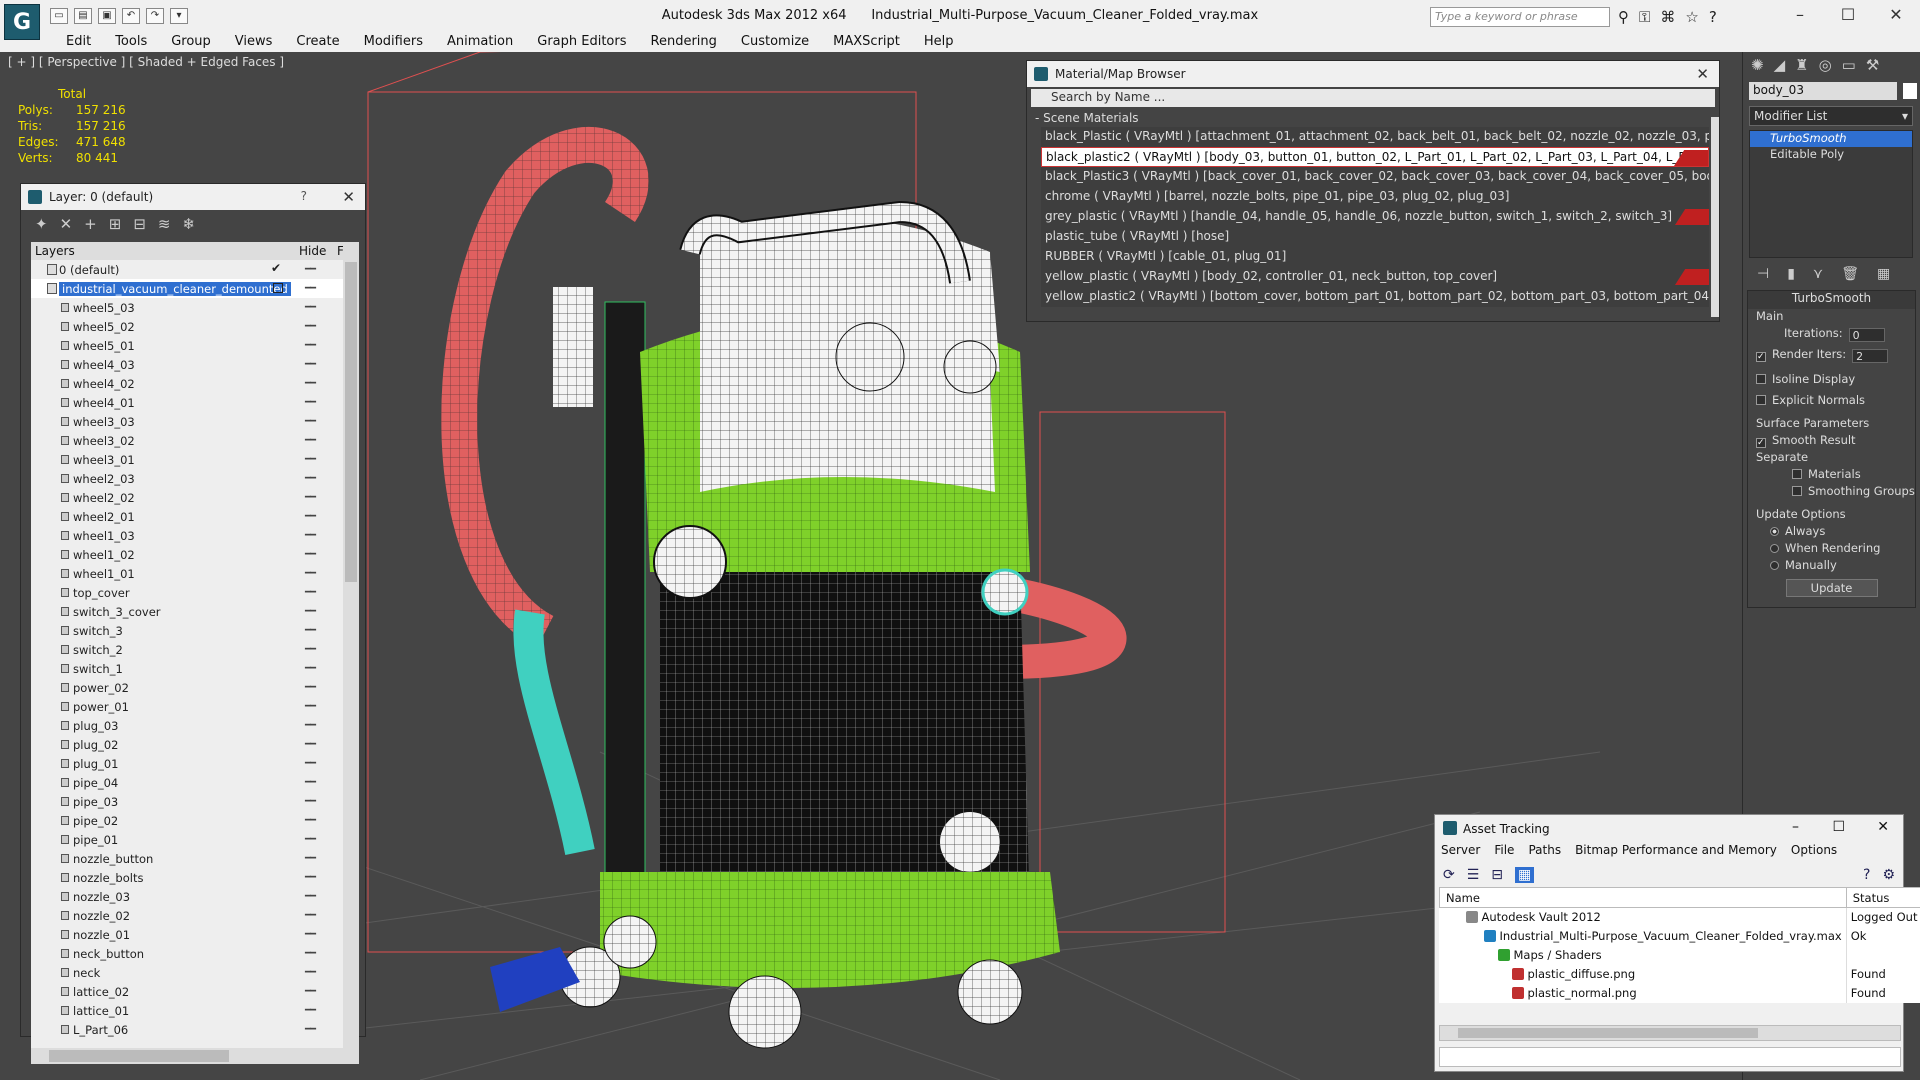 Image resolution: width=1920 pixels, height=1080 pixels. I want to click on asset-row: Autodesk Vault 2012 Logged Out, so click(1679, 917).